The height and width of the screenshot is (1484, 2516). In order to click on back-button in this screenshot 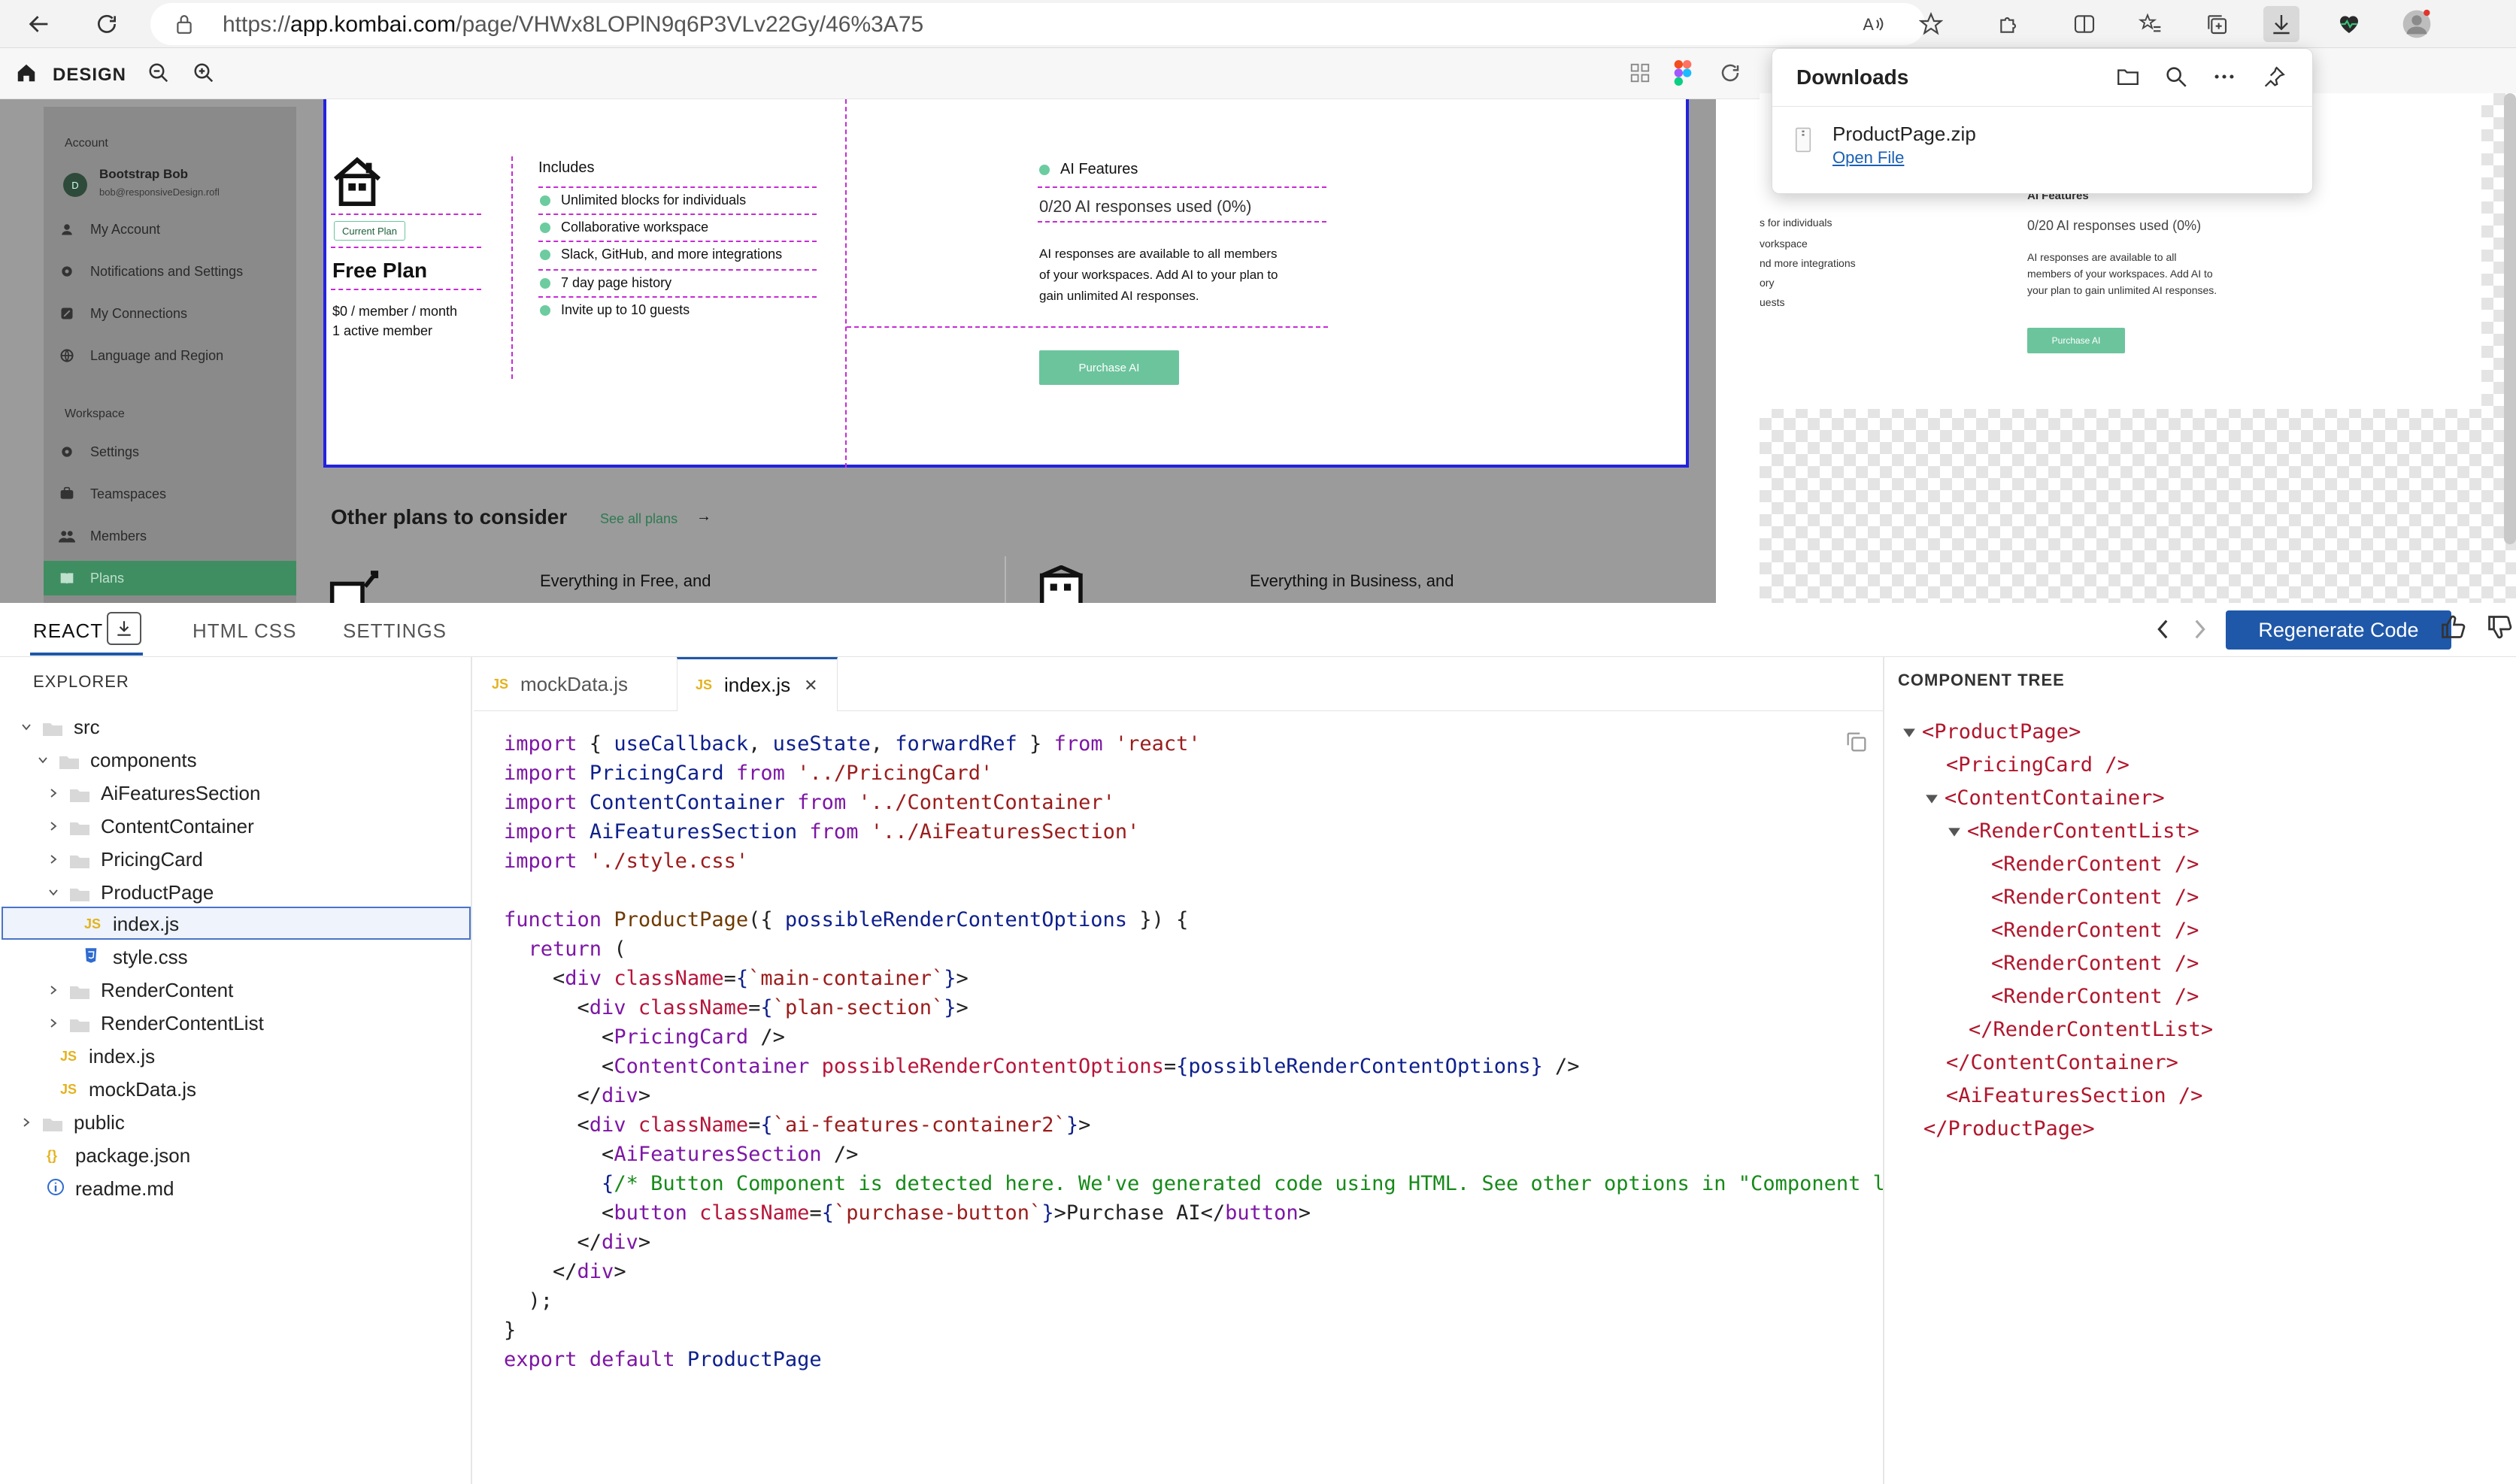, I will do `click(39, 24)`.